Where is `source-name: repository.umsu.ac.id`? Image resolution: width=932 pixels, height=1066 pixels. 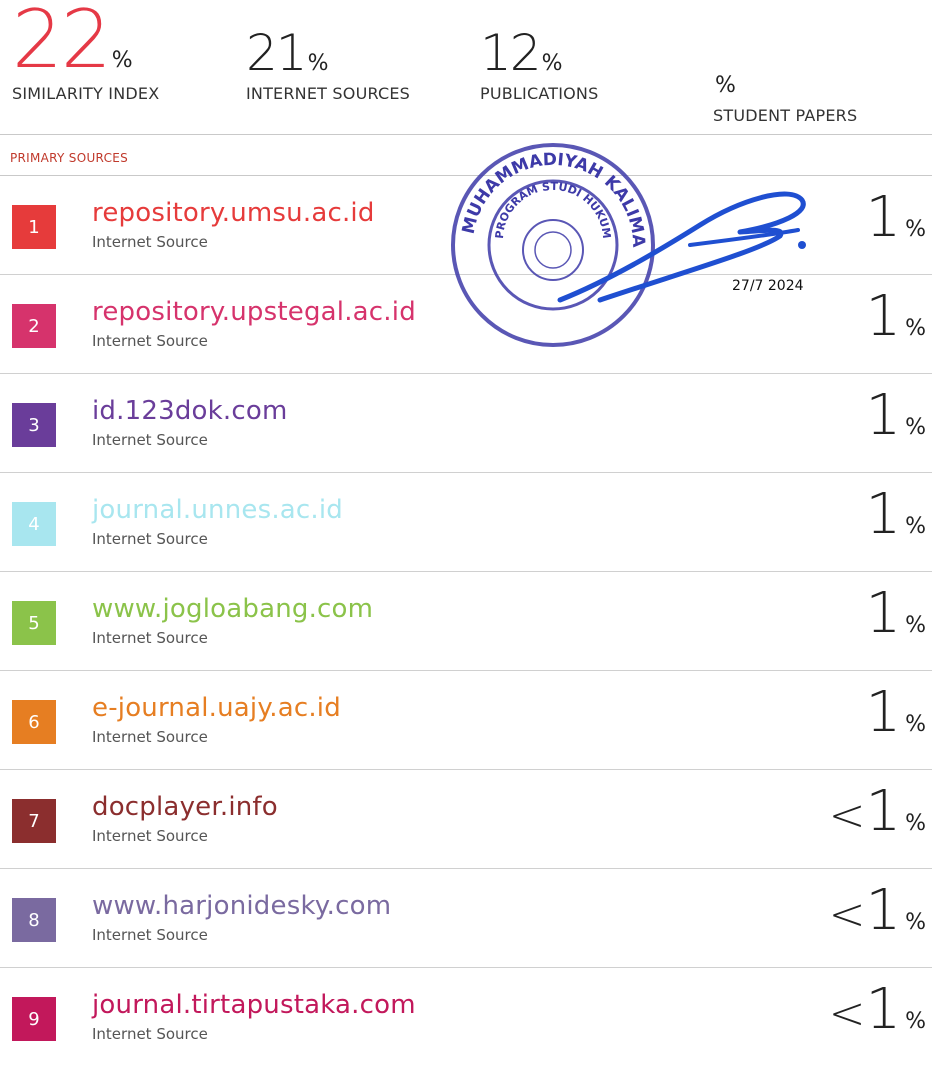
source-name: repository.umsu.ac.id is located at coordinates (233, 213).